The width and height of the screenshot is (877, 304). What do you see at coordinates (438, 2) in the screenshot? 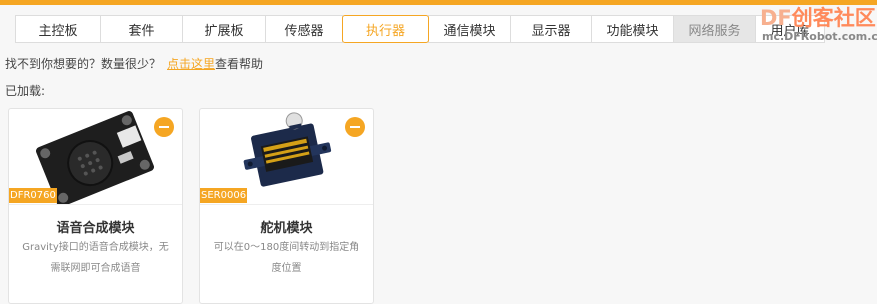
I see `top-accent-bar` at bounding box center [438, 2].